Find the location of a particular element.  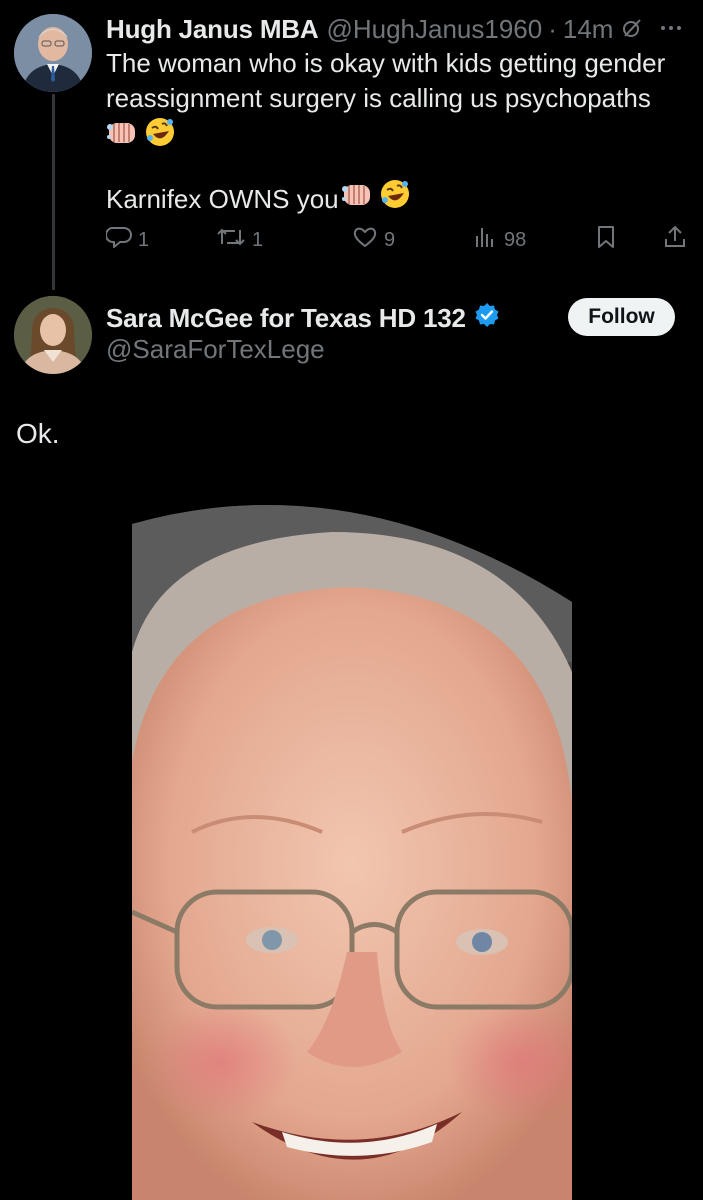

author-name: Hugh Janus MBA is located at coordinates (212, 29).